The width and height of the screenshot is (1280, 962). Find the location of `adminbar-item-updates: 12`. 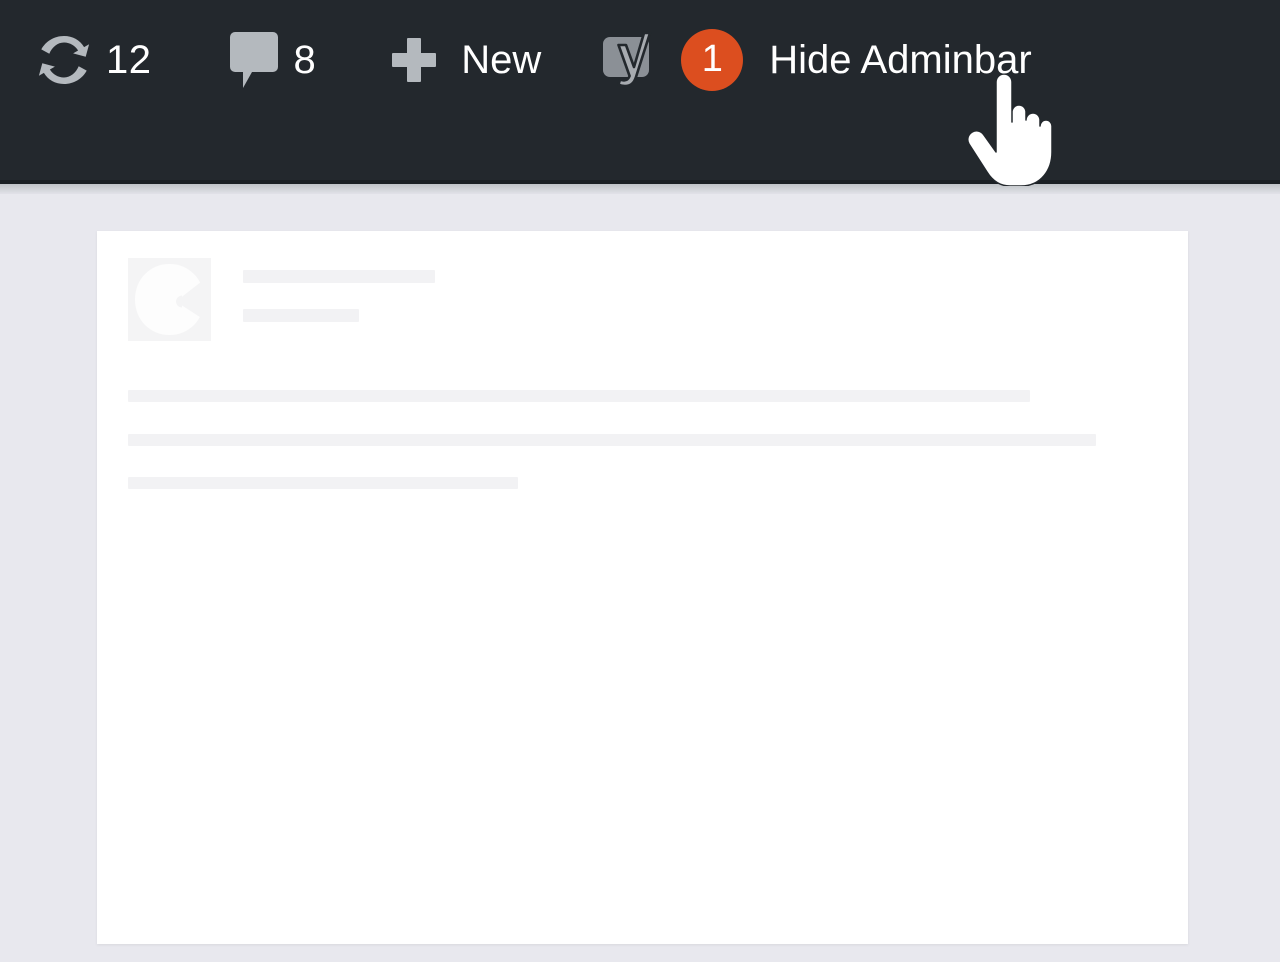

adminbar-item-updates: 12 is located at coordinates (95, 60).